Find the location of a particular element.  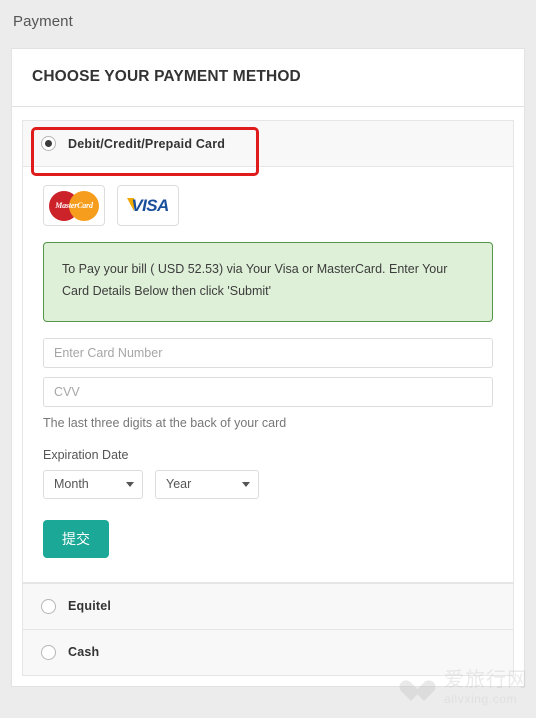

expiration-month-value: Month is located at coordinates (93, 484).